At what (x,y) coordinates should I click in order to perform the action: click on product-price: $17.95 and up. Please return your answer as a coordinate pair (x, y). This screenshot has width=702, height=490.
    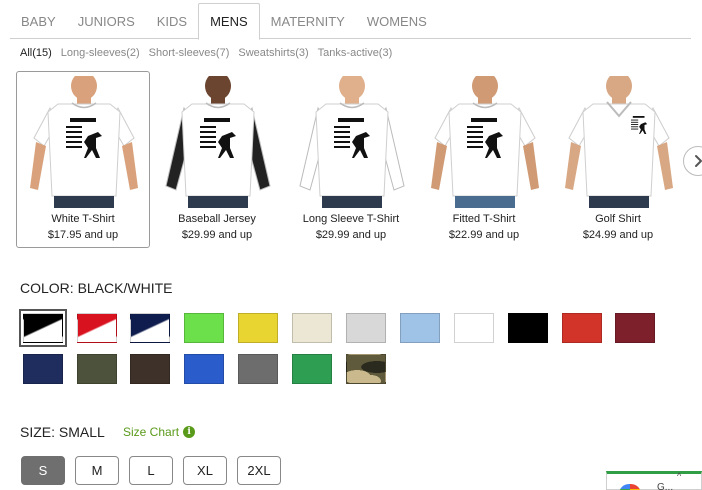
    Looking at the image, I should click on (83, 235).